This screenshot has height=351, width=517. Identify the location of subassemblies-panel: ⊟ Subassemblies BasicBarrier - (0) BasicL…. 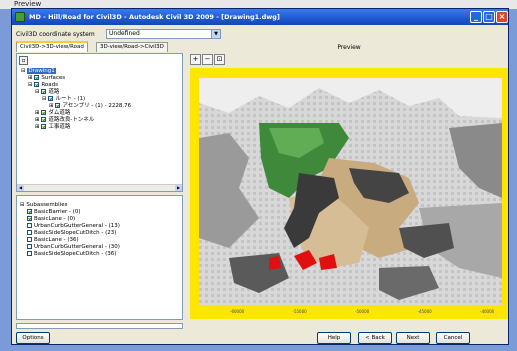
(99, 257).